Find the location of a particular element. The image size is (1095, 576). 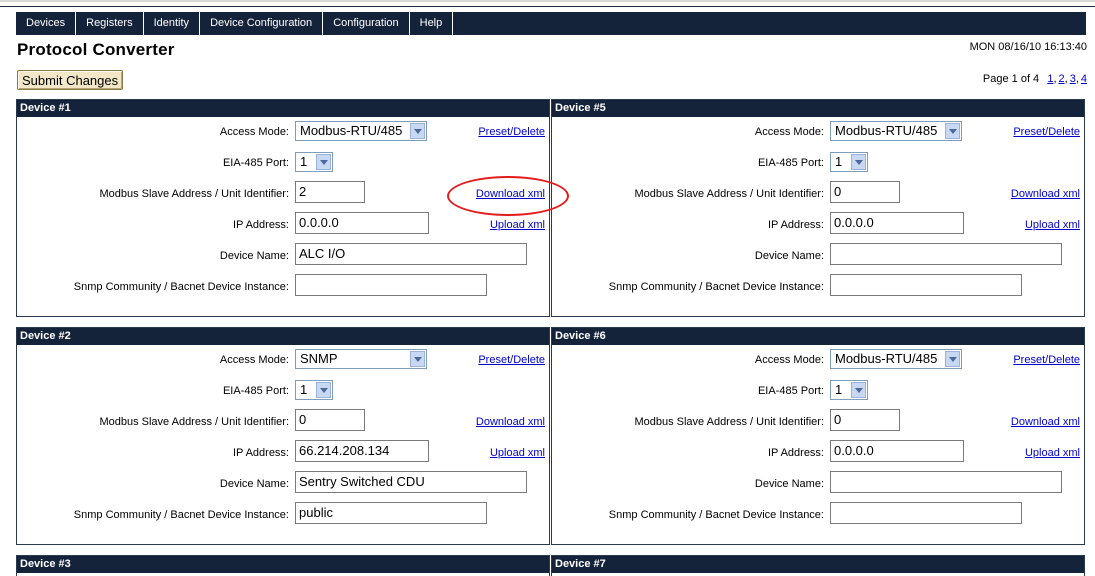

nav-configuration: Configuration is located at coordinates (366, 23).